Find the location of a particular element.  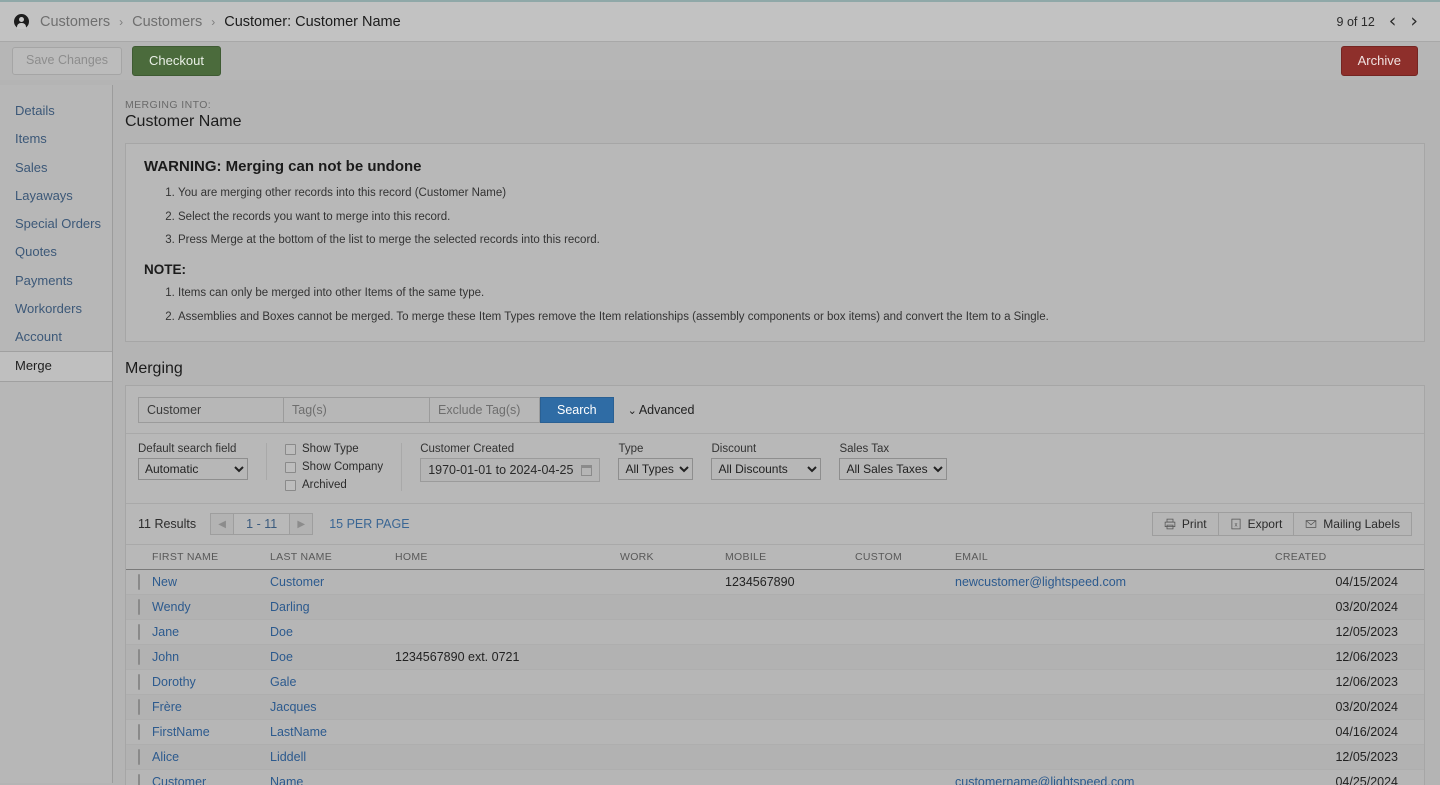

cell-first-name: John is located at coordinates (211, 657).